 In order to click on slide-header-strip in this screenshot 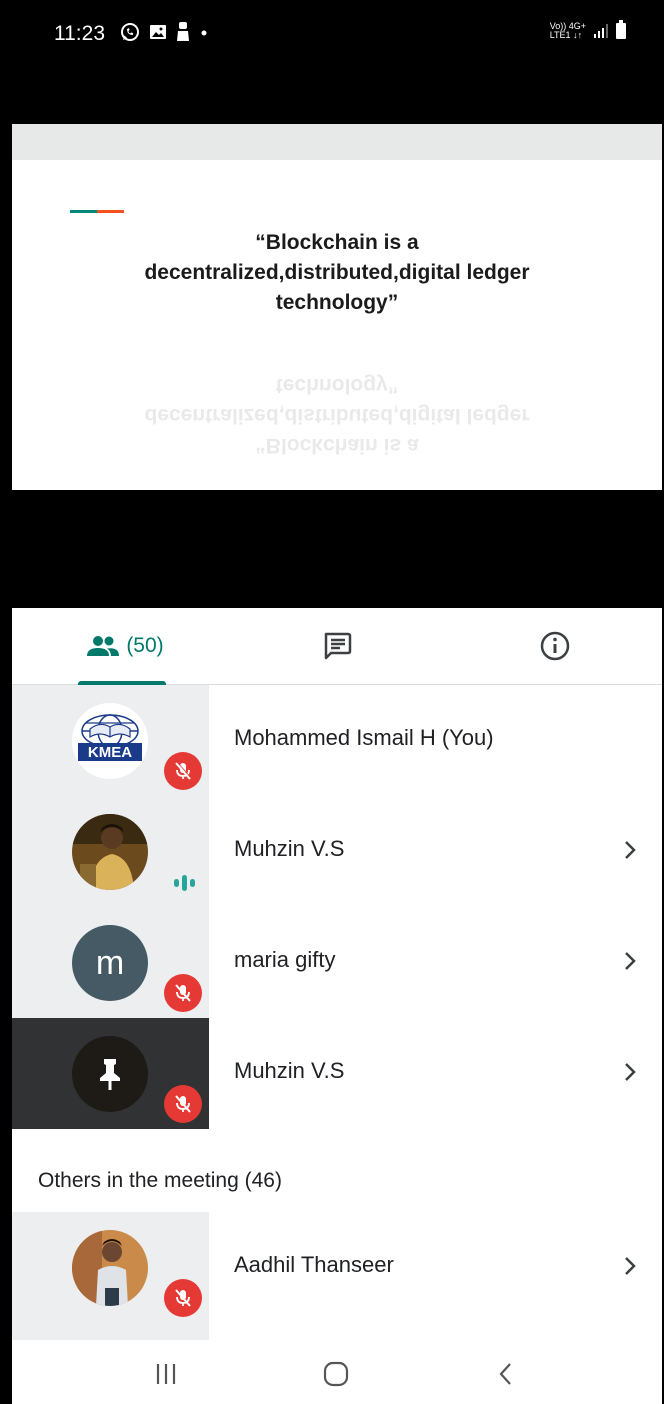, I will do `click(337, 142)`.